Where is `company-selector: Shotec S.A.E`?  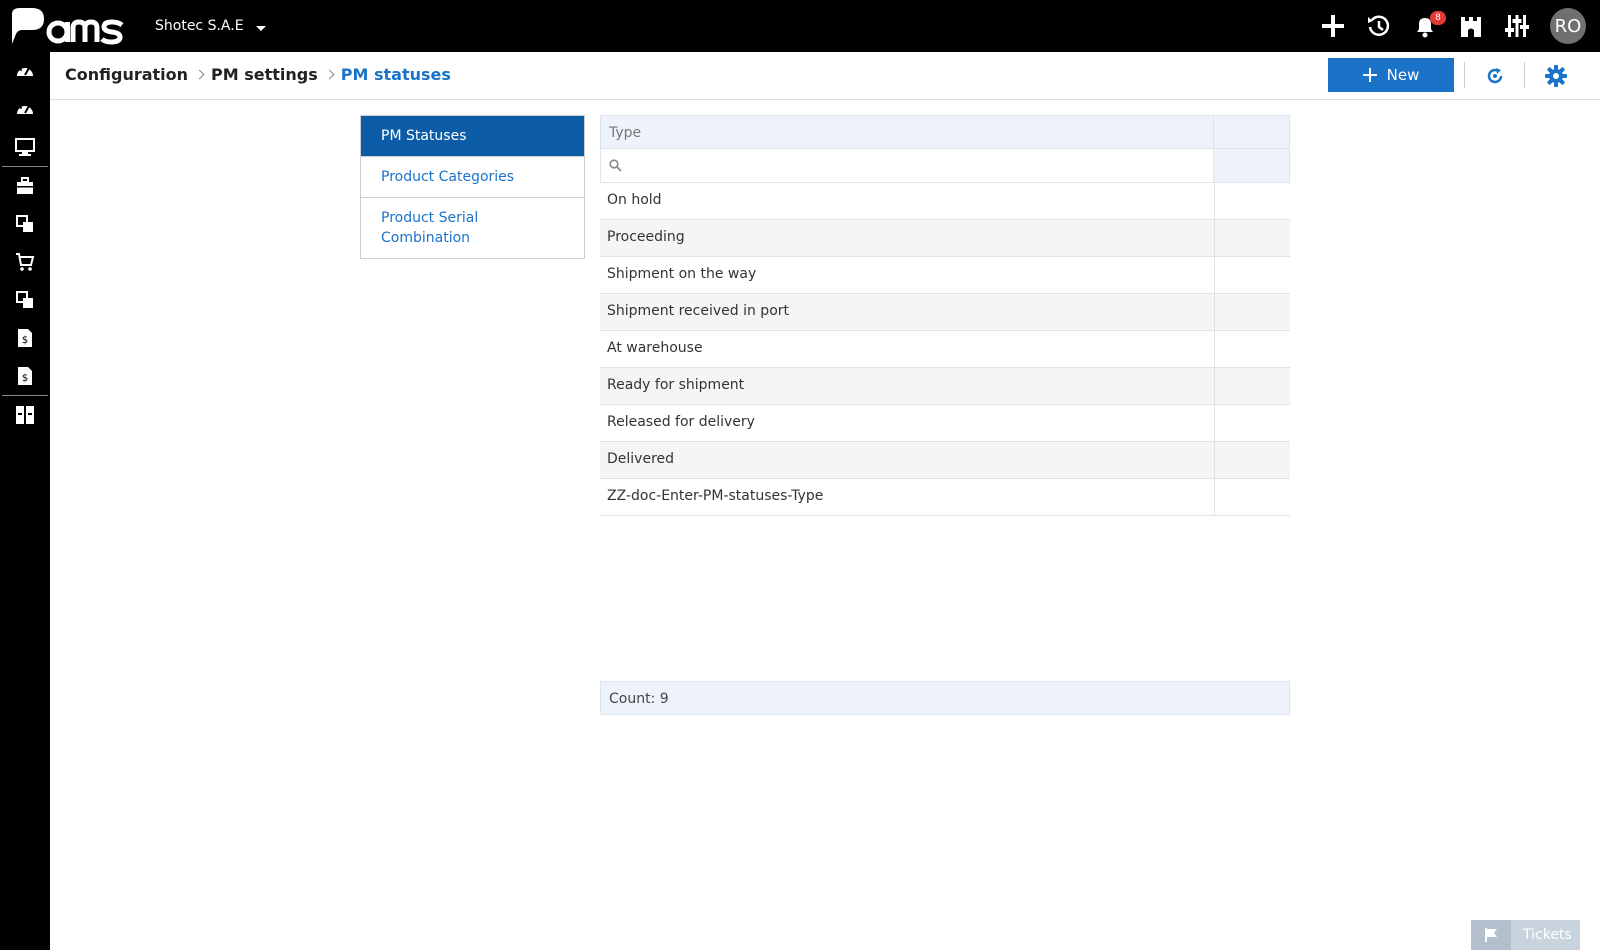
company-selector: Shotec S.A.E is located at coordinates (210, 26).